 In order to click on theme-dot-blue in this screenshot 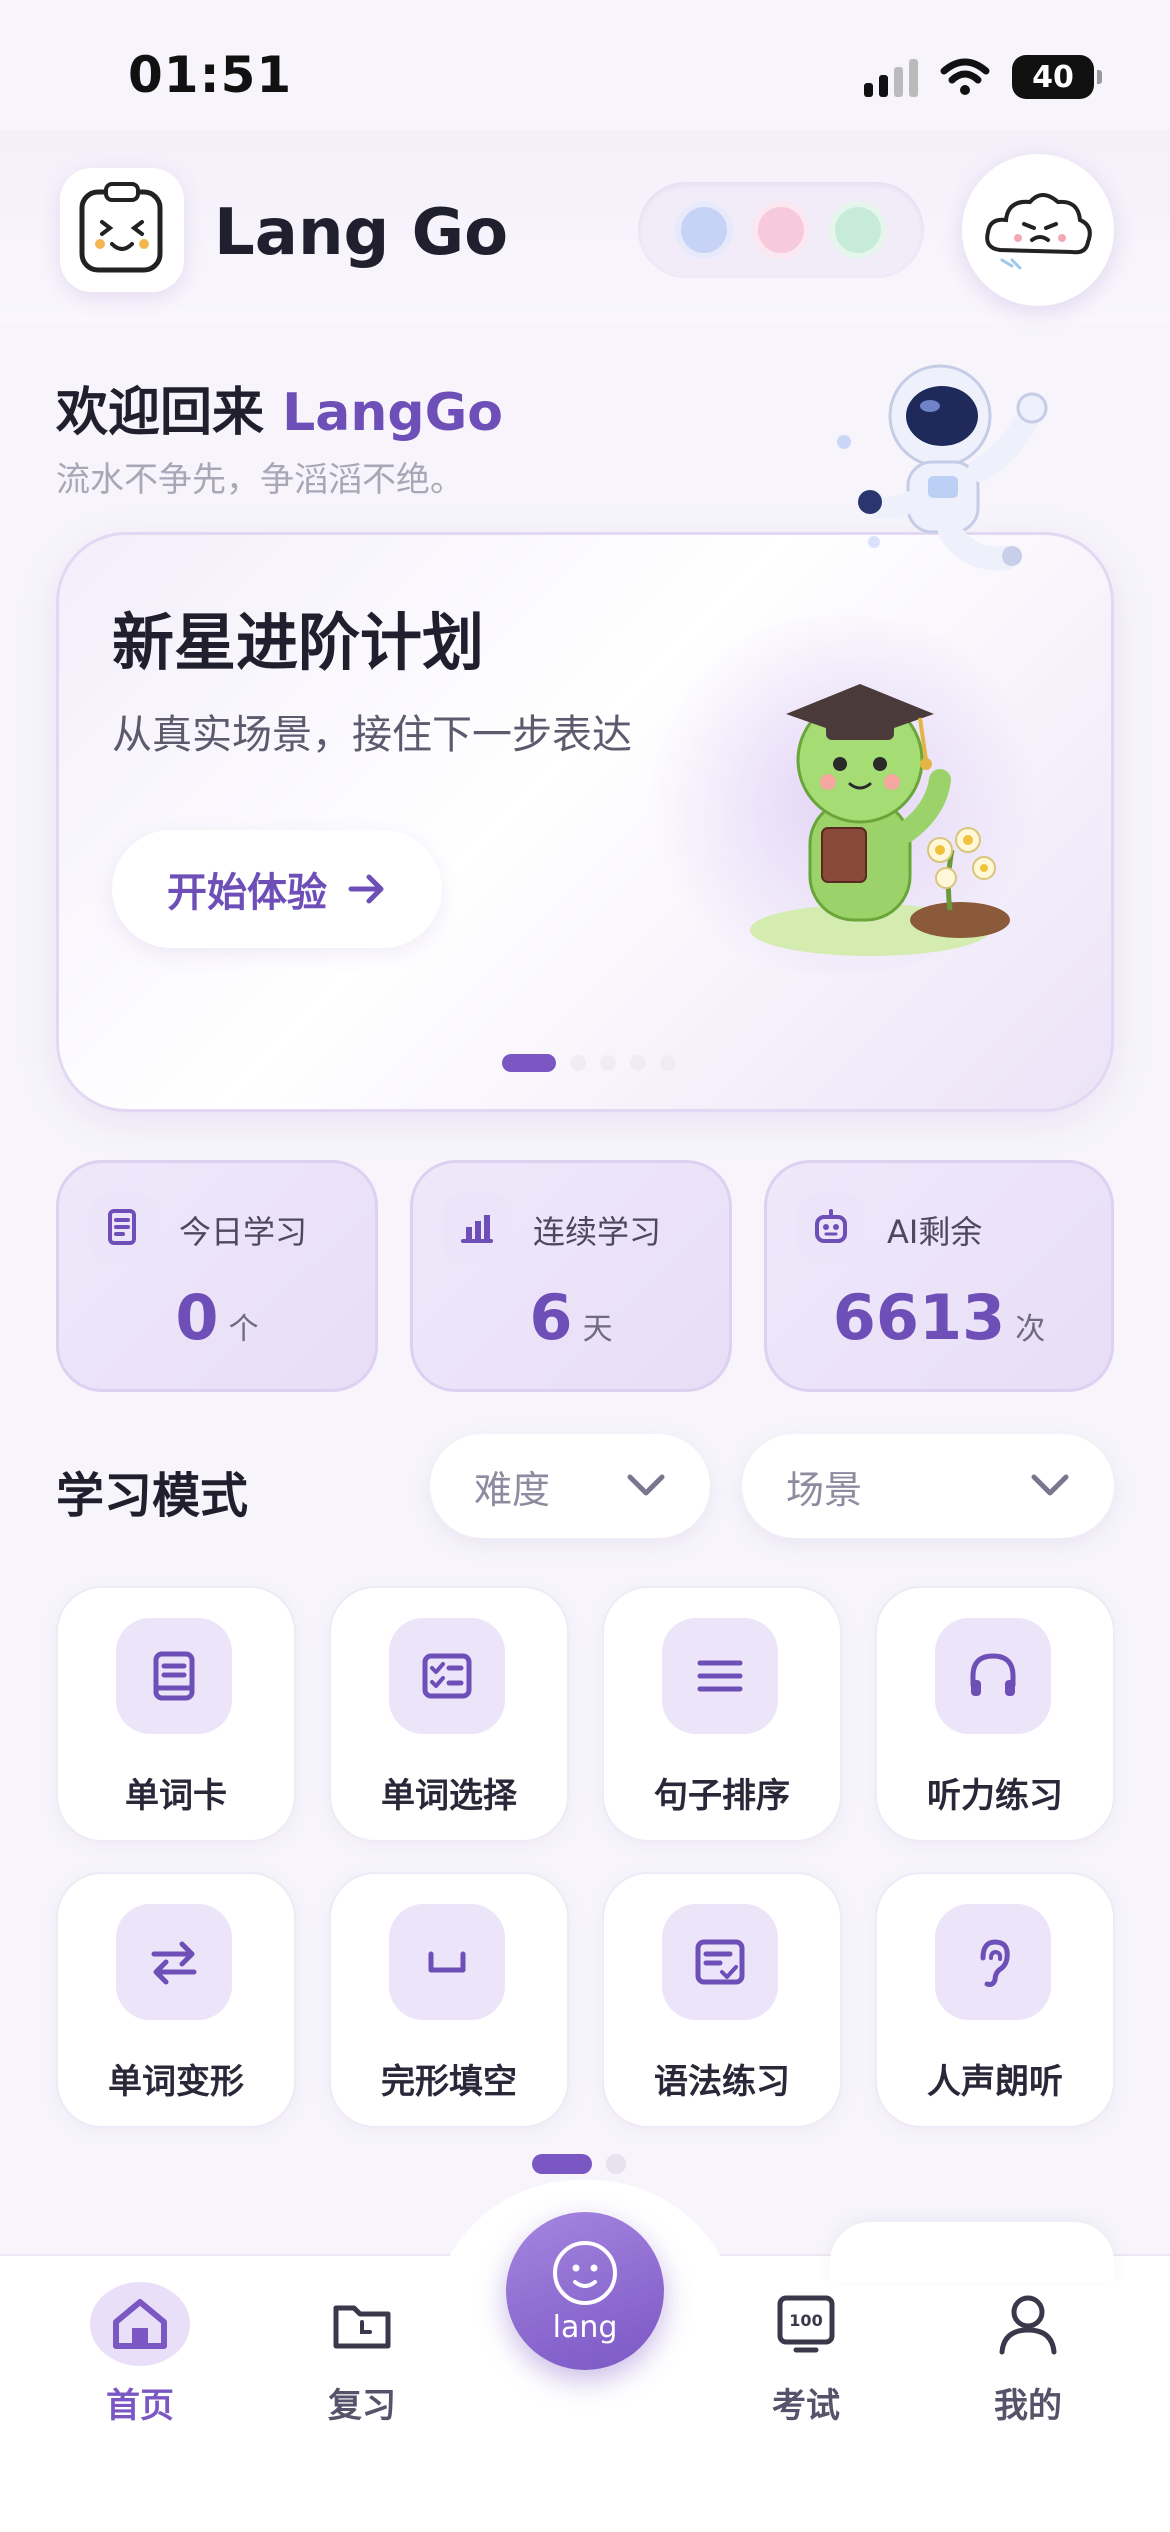, I will do `click(704, 230)`.